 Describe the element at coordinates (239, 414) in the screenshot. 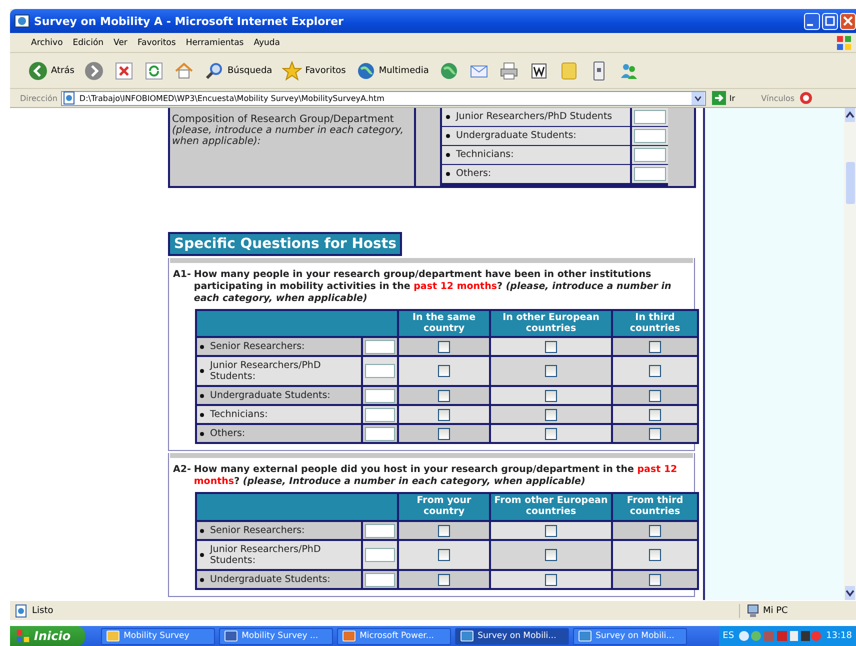

I see `row-label: Technicians:` at that location.